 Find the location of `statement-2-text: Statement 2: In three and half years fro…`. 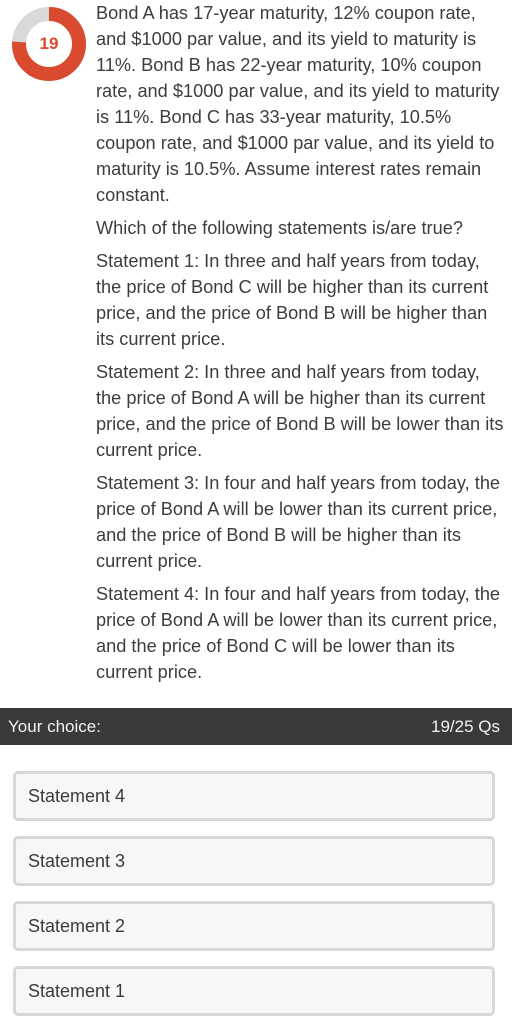

statement-2-text: Statement 2: In three and half years fro… is located at coordinates (300, 411).